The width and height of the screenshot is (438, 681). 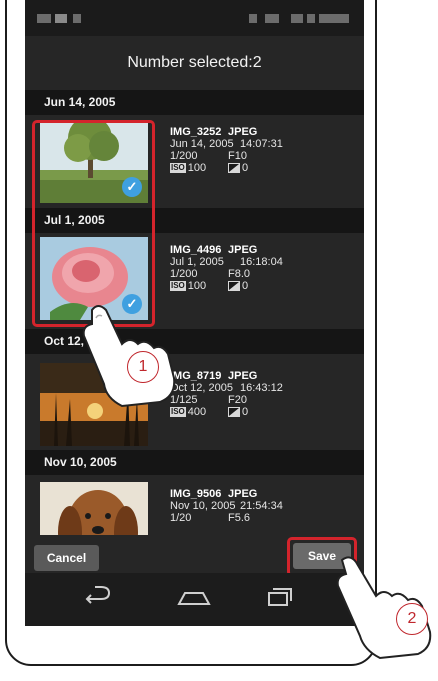 I want to click on capture-date: Jul 1, 2005, so click(x=197, y=262).